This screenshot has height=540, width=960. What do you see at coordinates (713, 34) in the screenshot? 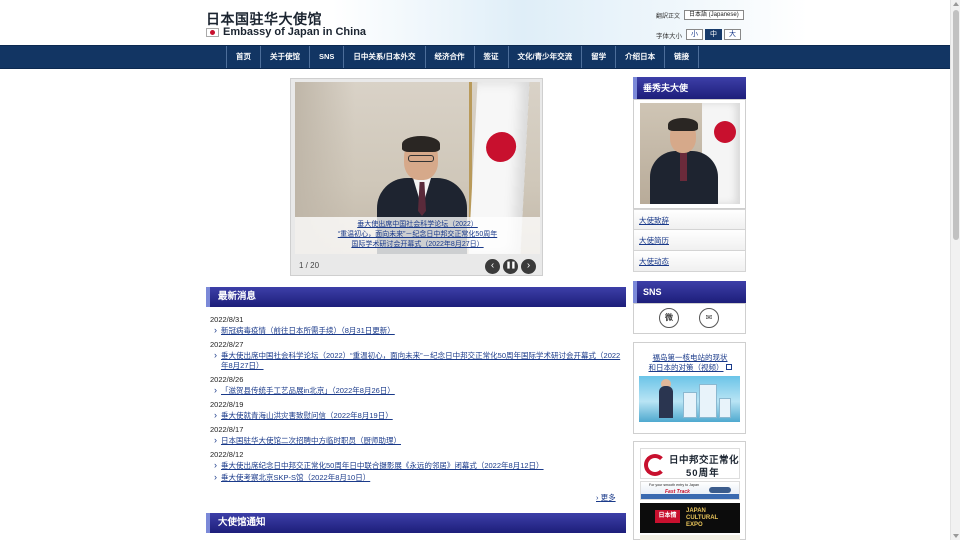
I see `font-size-medium-button: 中` at bounding box center [713, 34].